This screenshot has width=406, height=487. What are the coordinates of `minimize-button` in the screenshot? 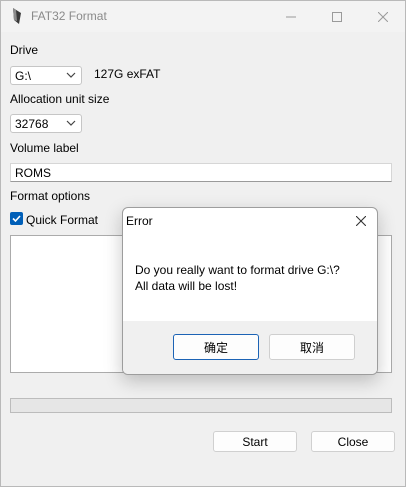 It's located at (291, 16).